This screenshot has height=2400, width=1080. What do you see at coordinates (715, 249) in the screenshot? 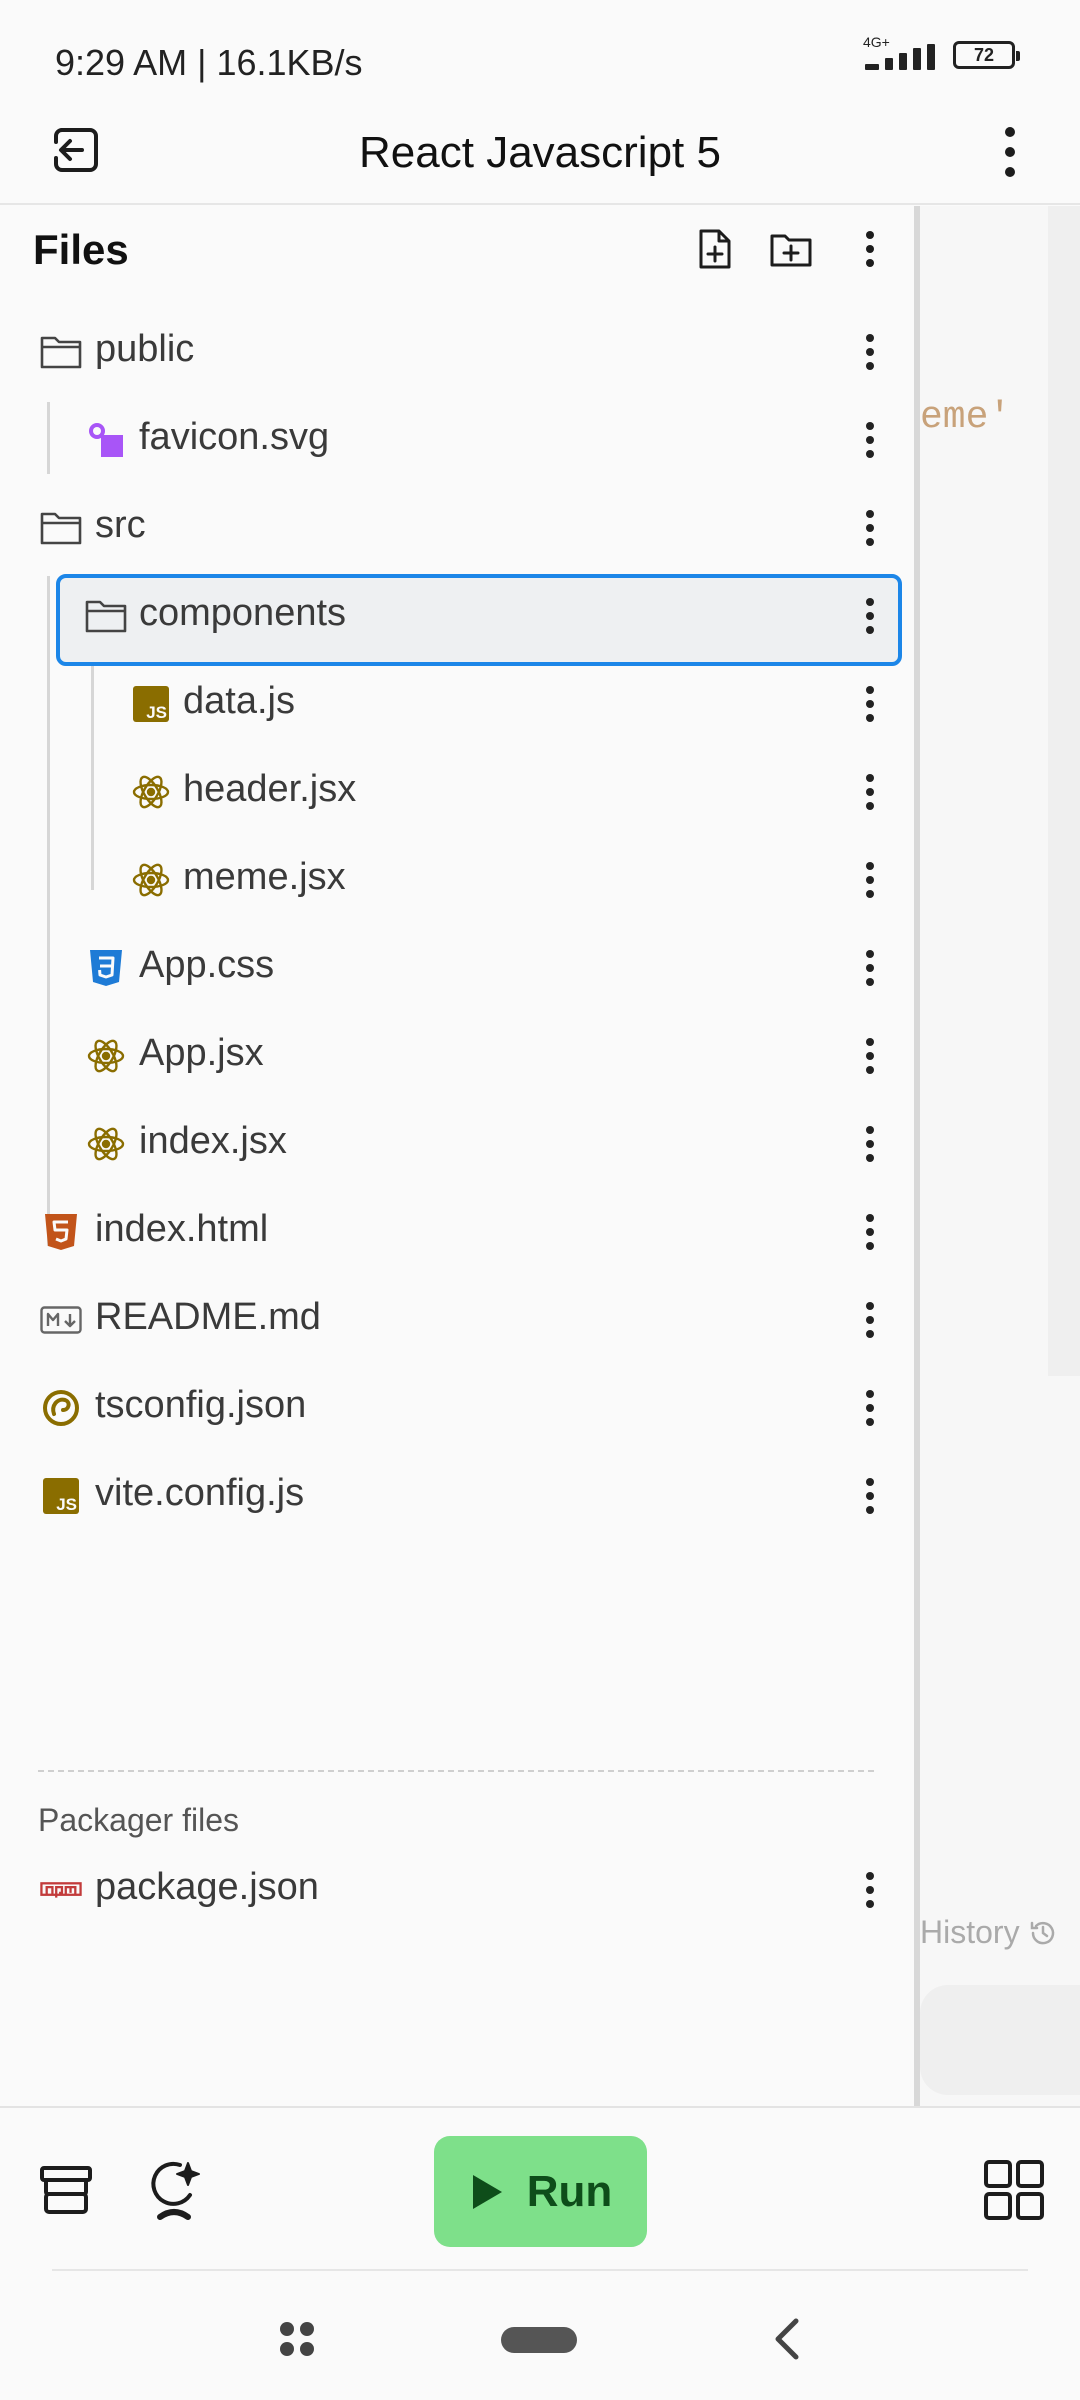
I see `new-file-button` at bounding box center [715, 249].